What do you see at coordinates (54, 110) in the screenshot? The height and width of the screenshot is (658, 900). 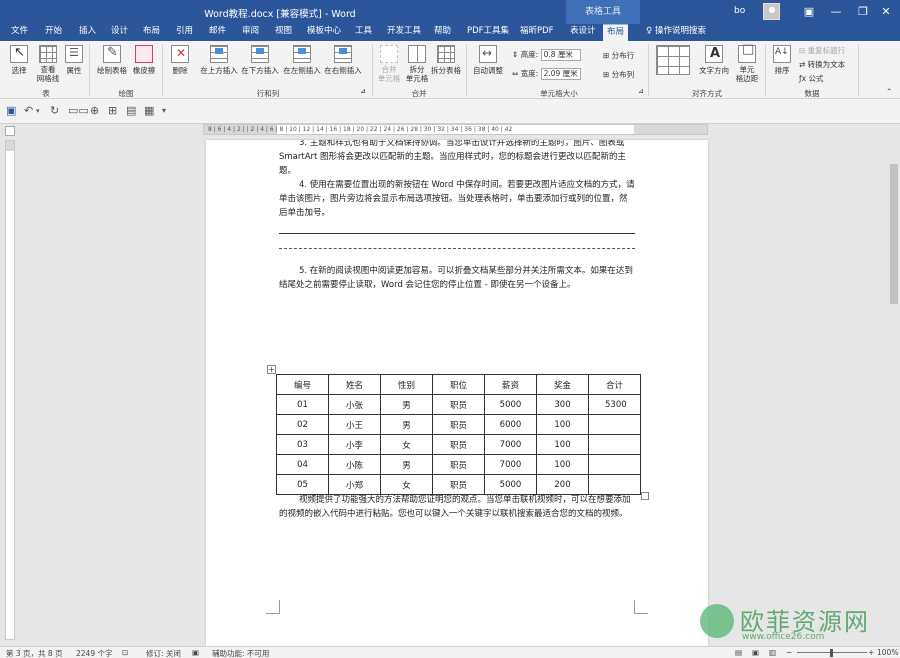 I see `redo-icon: ↻` at bounding box center [54, 110].